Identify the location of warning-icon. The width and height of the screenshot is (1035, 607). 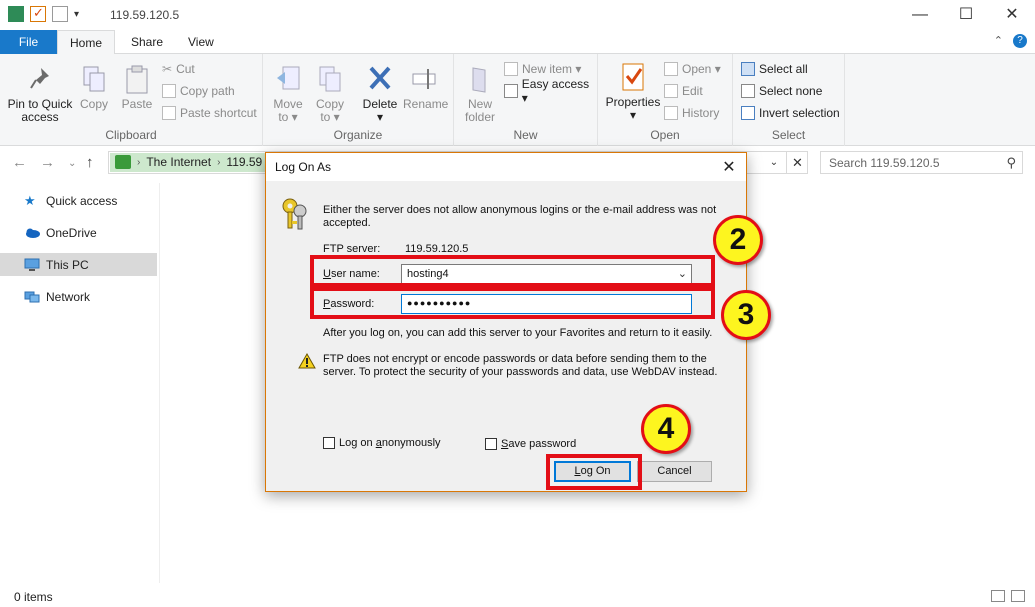
(307, 360).